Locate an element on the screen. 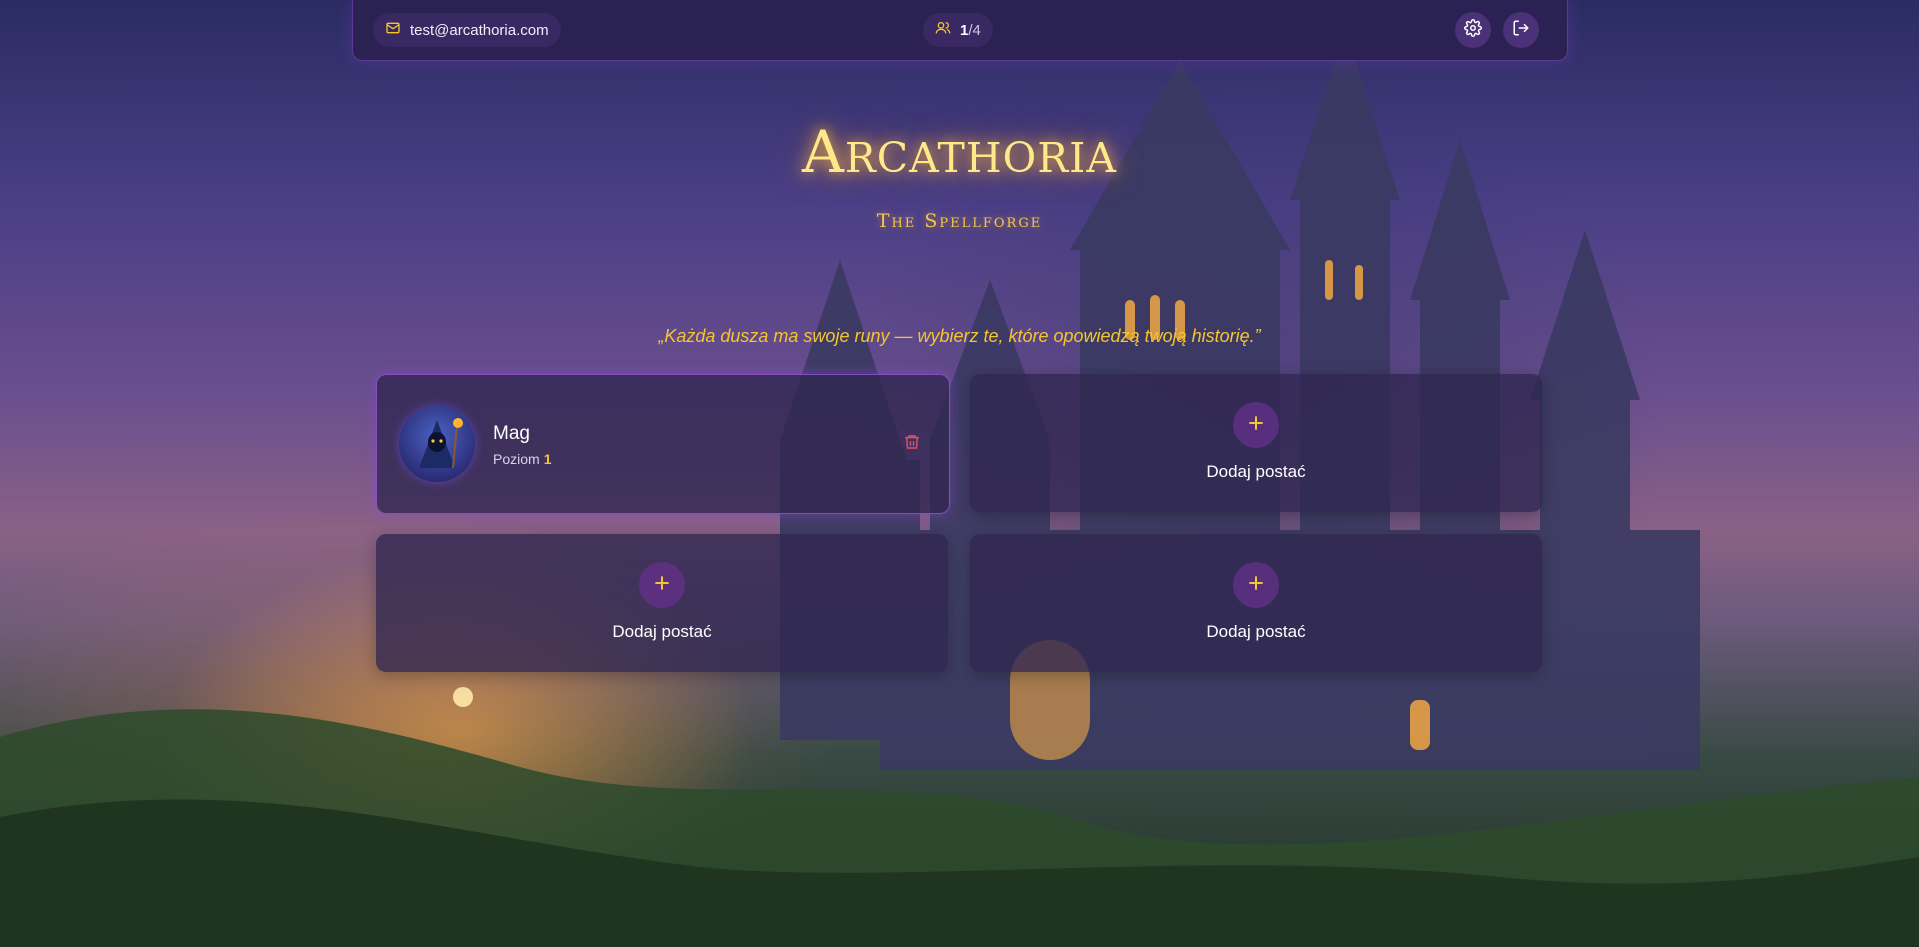 This screenshot has width=1919, height=947. trash-icon is located at coordinates (912, 444).